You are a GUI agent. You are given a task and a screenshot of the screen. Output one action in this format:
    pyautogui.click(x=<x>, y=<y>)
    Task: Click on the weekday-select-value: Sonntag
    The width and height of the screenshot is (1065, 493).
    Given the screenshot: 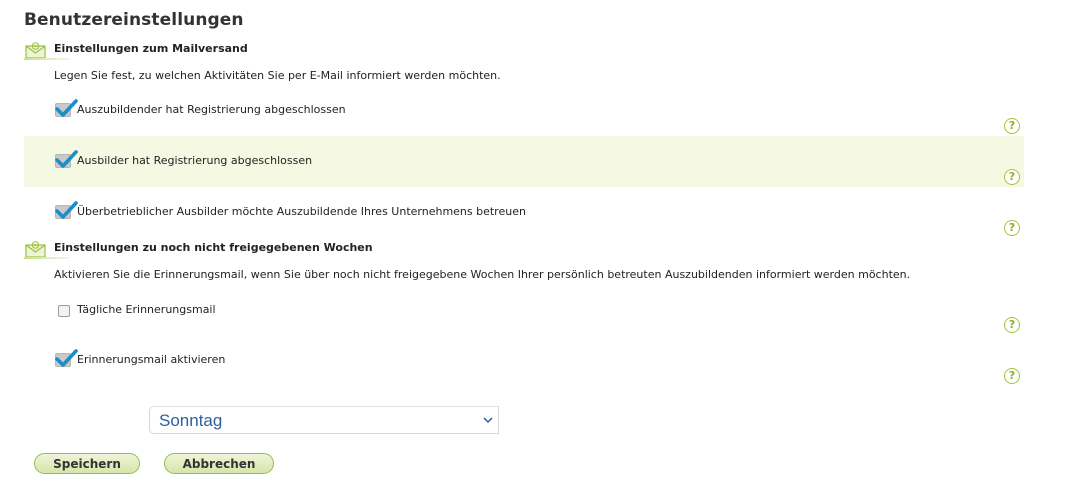 What is the action you would take?
    pyautogui.click(x=191, y=420)
    